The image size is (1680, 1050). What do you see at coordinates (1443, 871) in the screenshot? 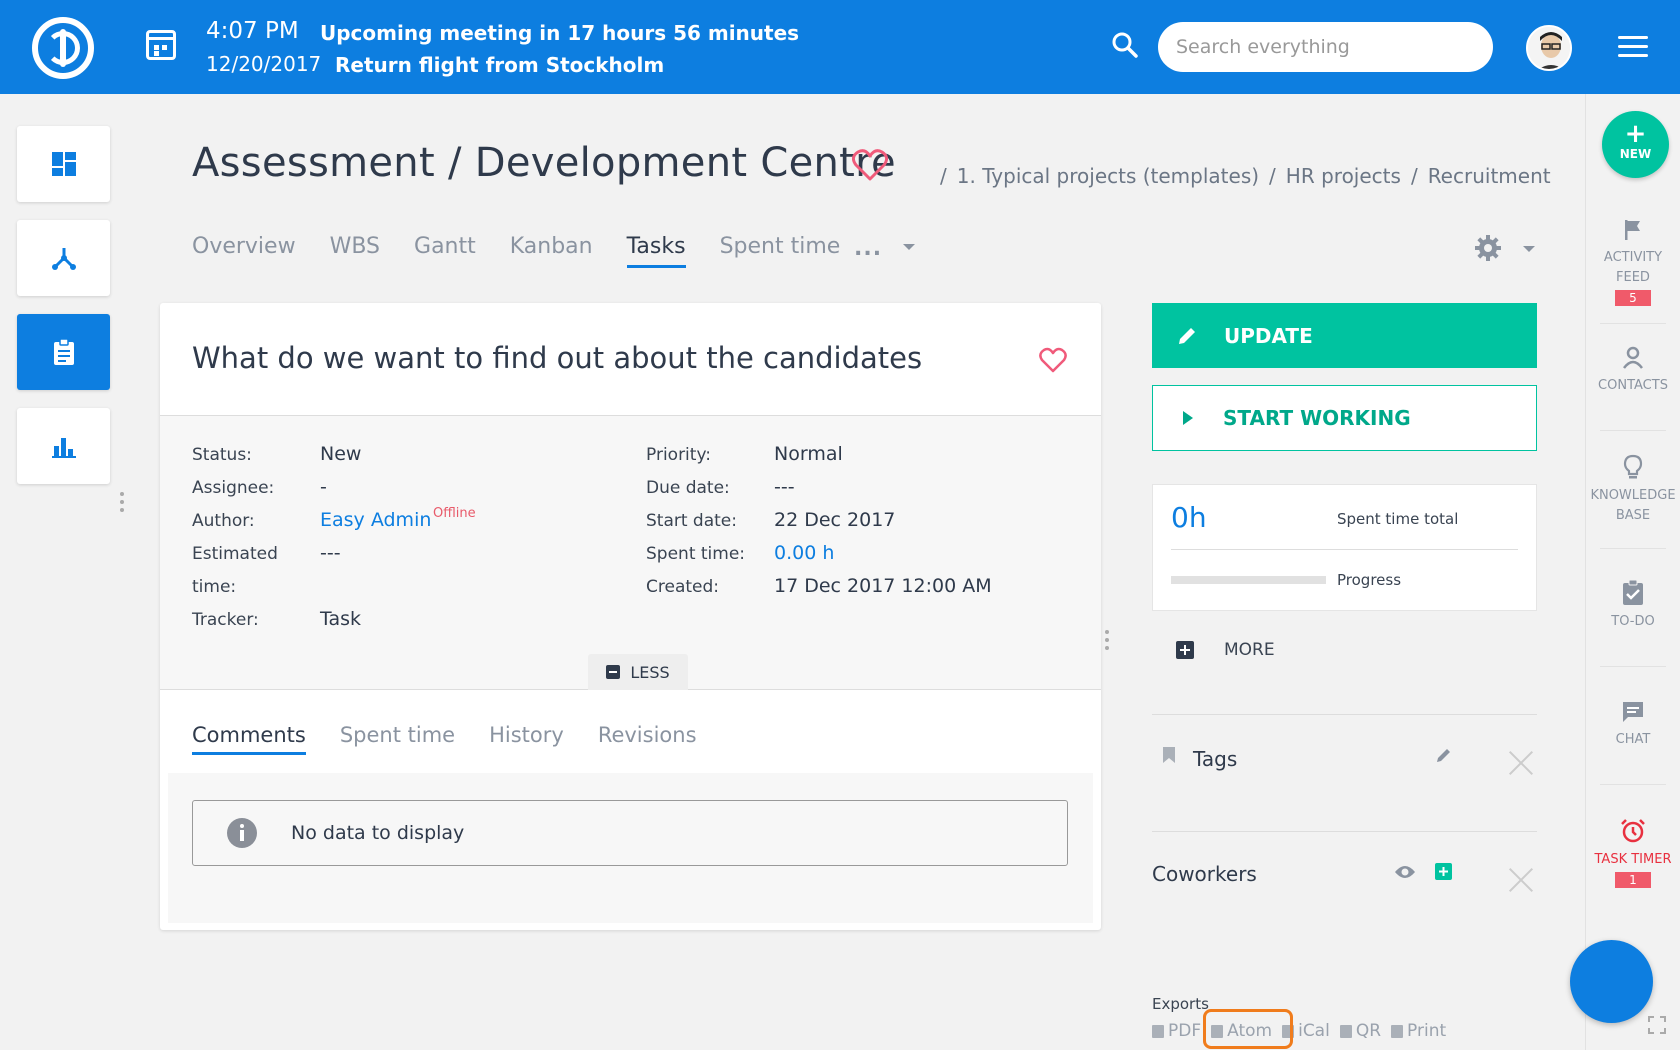
I see `add-coworker-icon` at bounding box center [1443, 871].